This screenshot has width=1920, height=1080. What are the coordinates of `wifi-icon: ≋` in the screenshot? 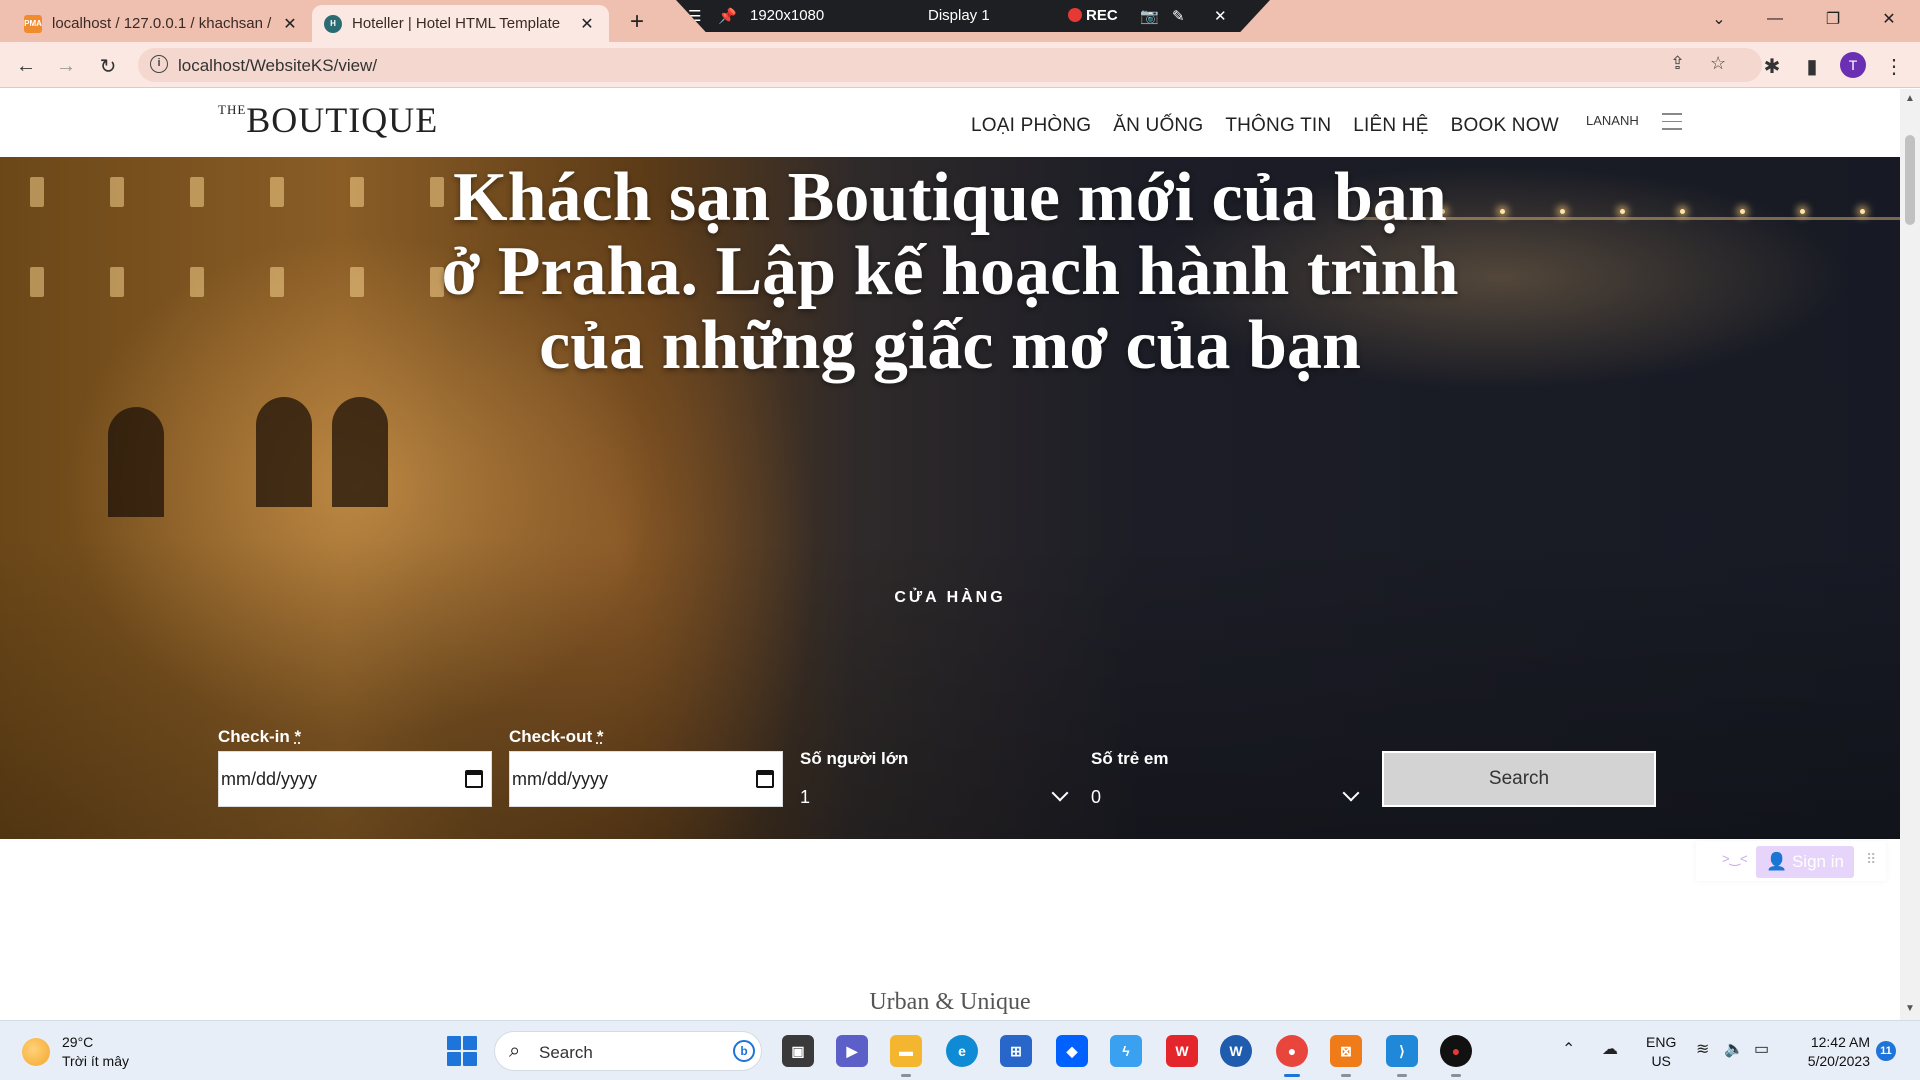 It's located at (1702, 1049).